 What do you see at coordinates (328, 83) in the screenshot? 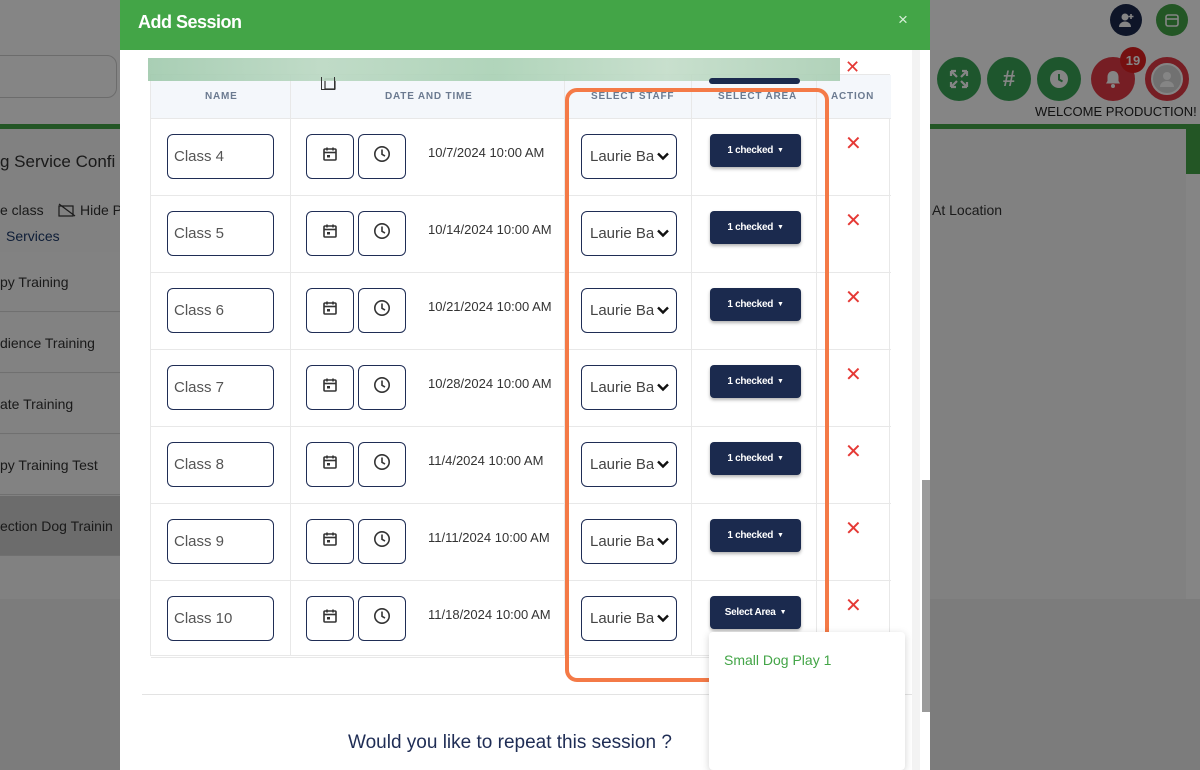
I see `calendar-icon-partial` at bounding box center [328, 83].